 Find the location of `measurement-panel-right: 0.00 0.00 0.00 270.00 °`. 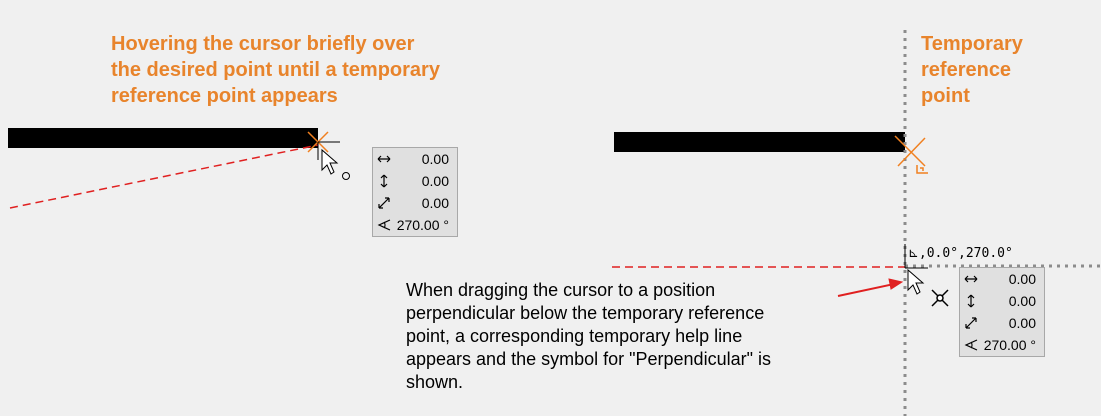

measurement-panel-right: 0.00 0.00 0.00 270.00 ° is located at coordinates (1002, 312).